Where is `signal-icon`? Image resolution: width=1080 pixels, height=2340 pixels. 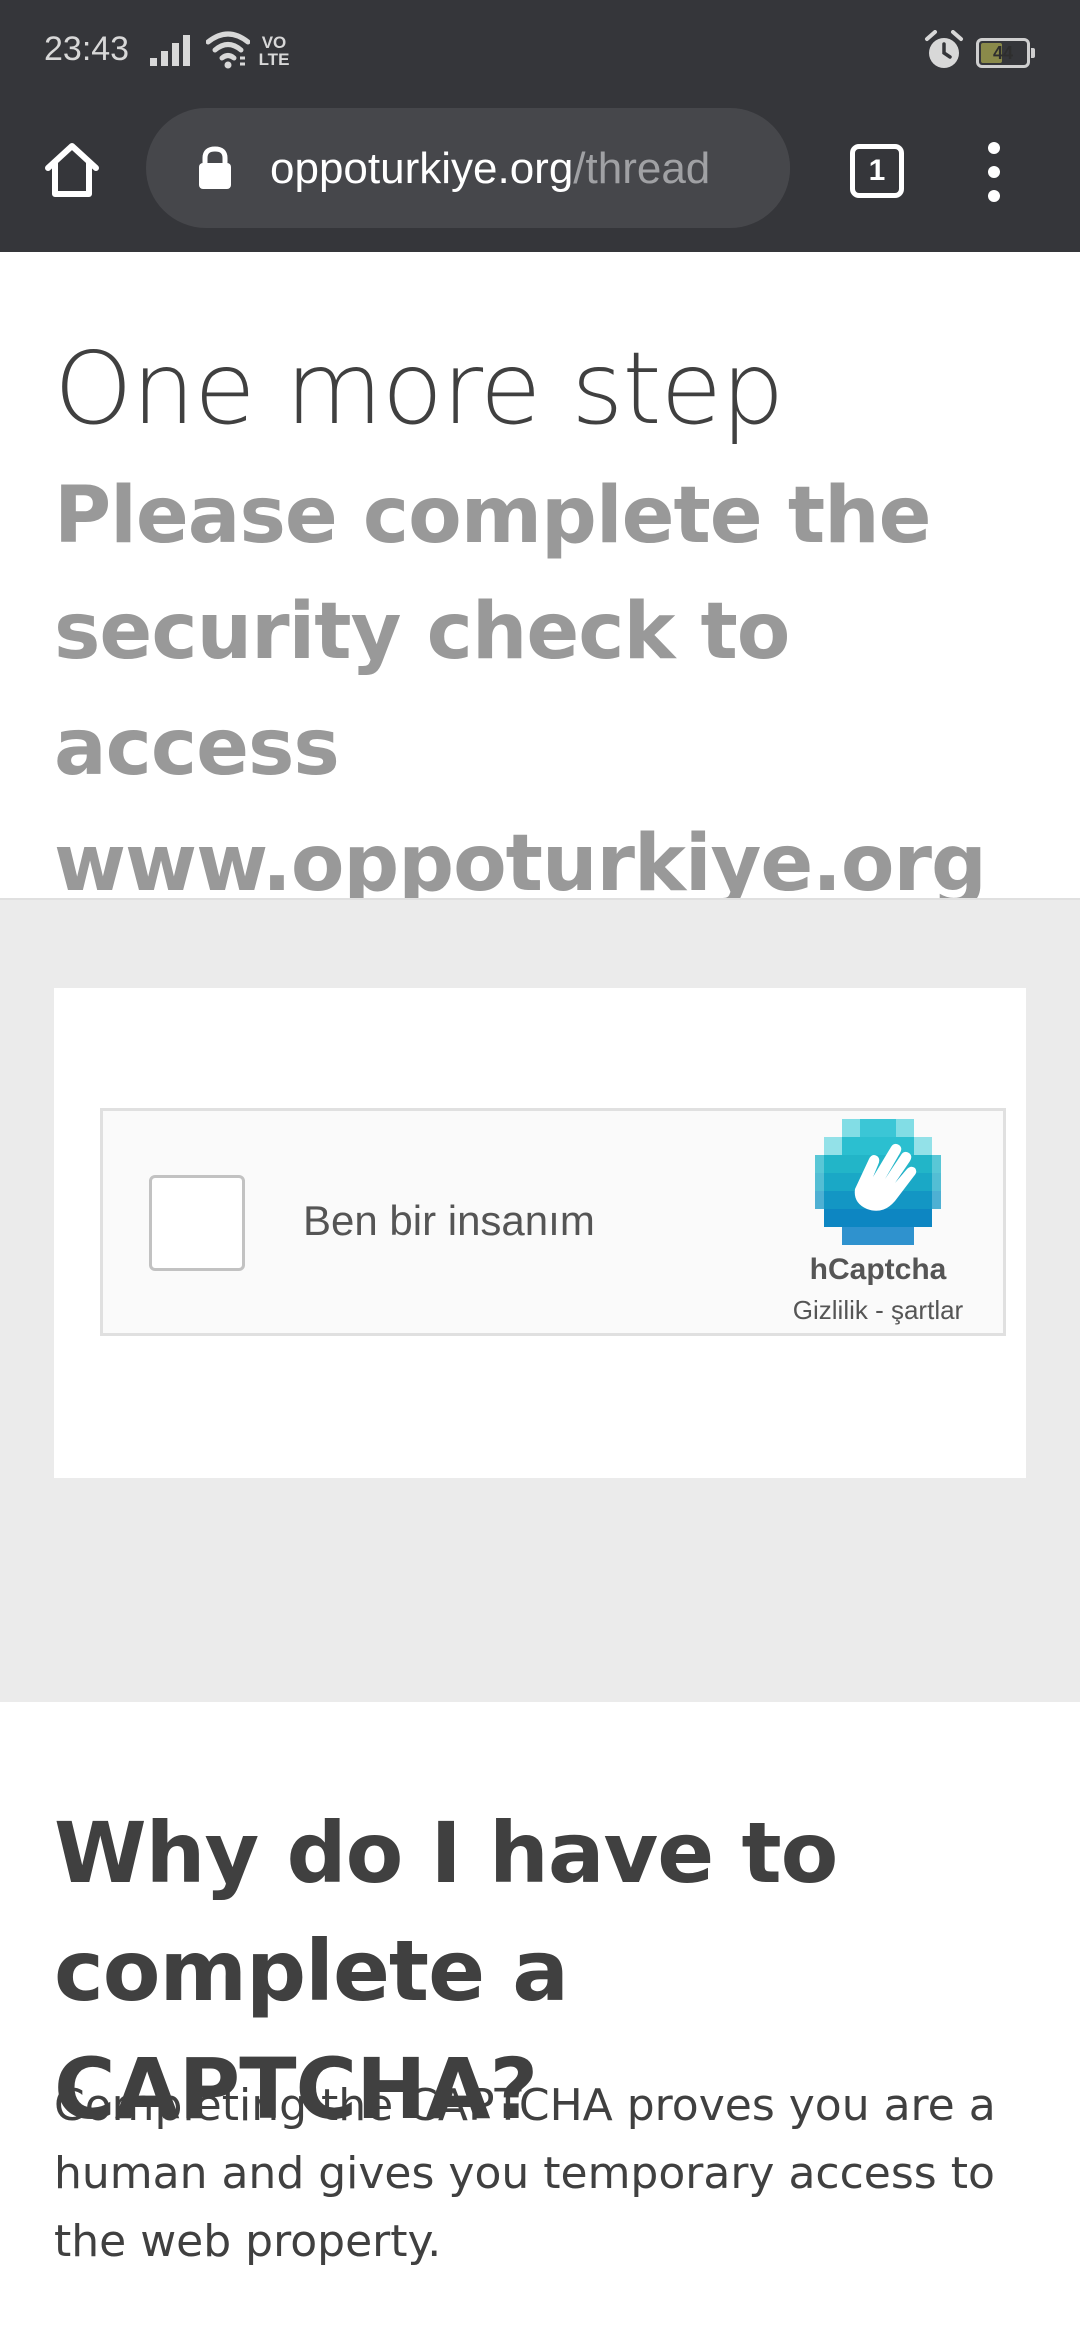
signal-icon is located at coordinates (170, 50).